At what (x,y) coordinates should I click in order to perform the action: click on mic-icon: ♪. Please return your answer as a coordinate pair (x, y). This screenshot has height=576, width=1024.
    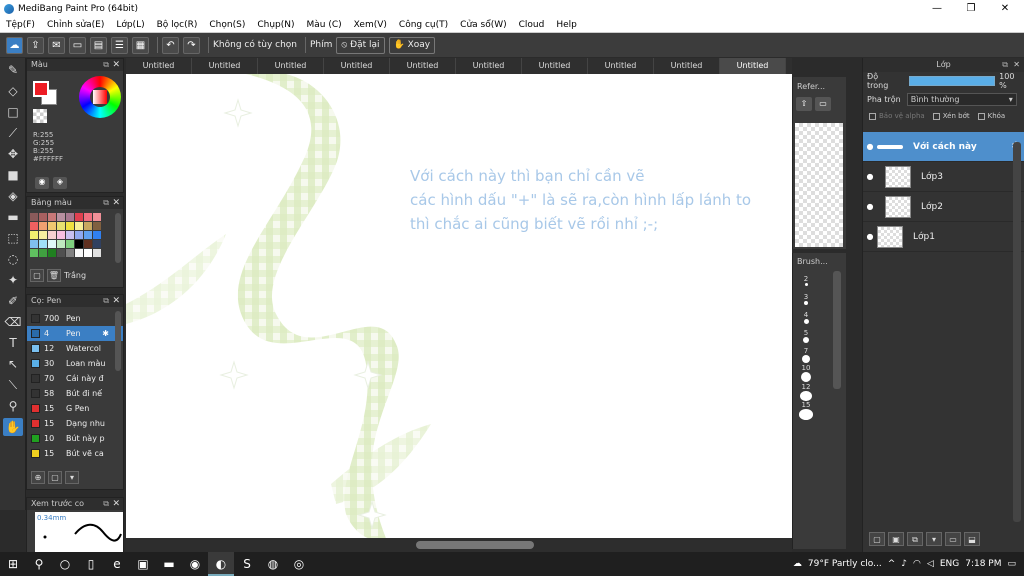
    Looking at the image, I should click on (904, 564).